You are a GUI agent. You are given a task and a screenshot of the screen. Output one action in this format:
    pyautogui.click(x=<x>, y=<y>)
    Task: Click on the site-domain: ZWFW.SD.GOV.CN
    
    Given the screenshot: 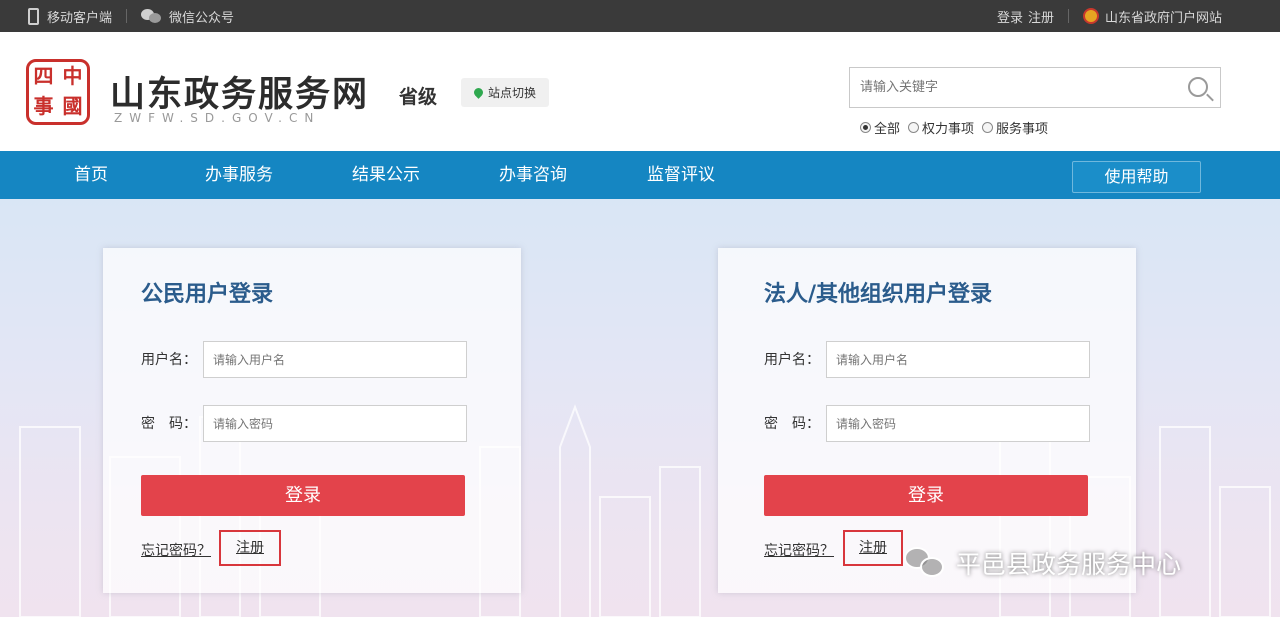 What is the action you would take?
    pyautogui.click(x=217, y=118)
    